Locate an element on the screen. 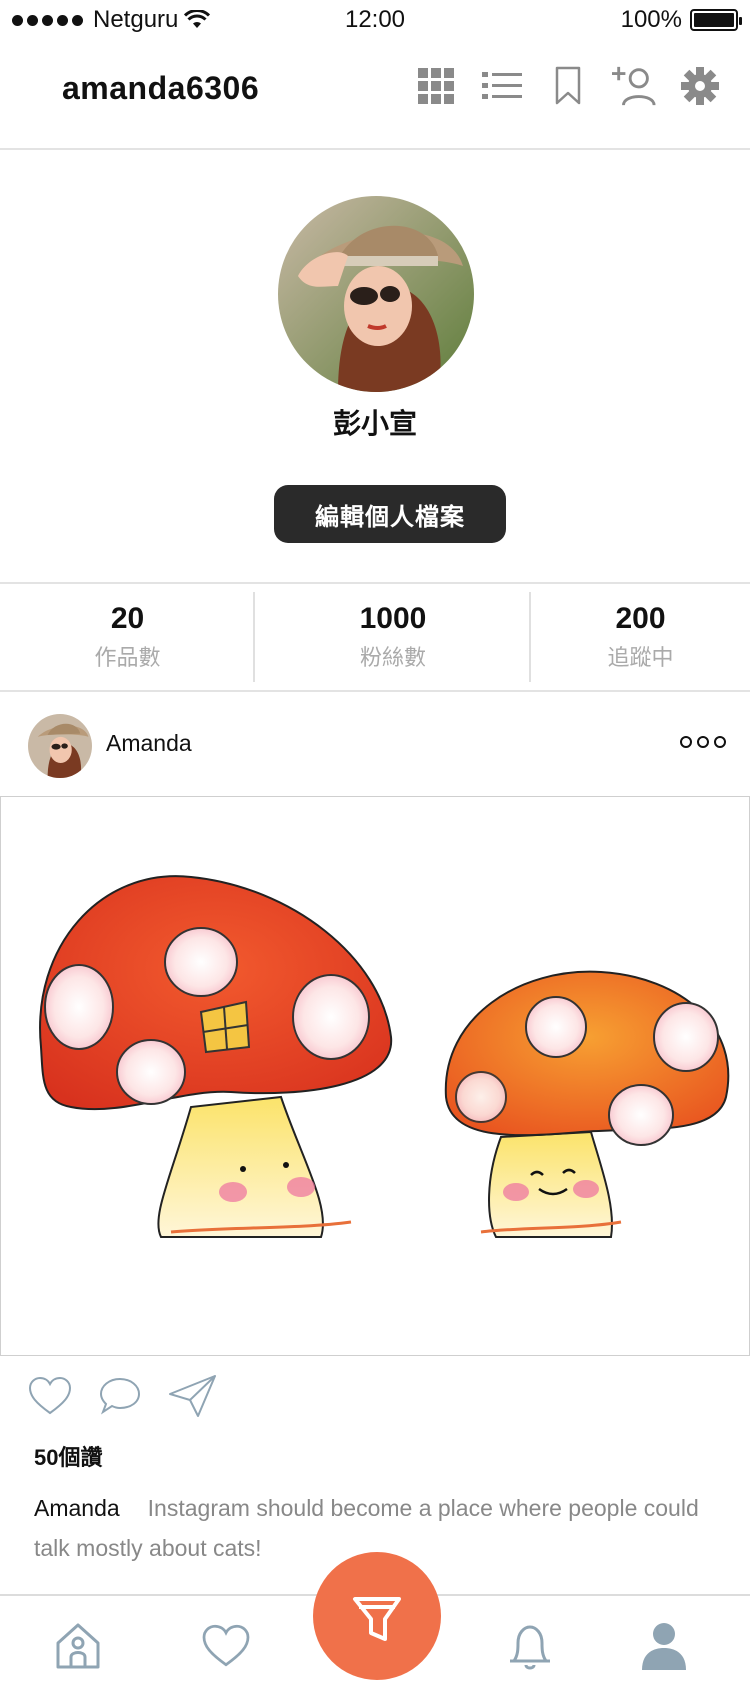 Image resolution: width=750 pixels, height=1700 pixels. add-user-icon is located at coordinates (634, 86).